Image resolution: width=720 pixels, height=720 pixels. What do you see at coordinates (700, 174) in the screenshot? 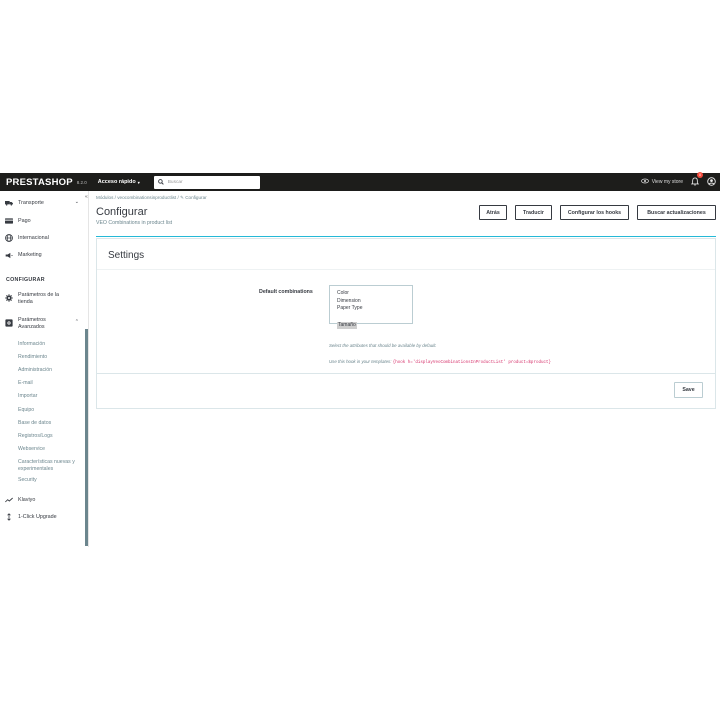
I see `notification-badge: 0` at bounding box center [700, 174].